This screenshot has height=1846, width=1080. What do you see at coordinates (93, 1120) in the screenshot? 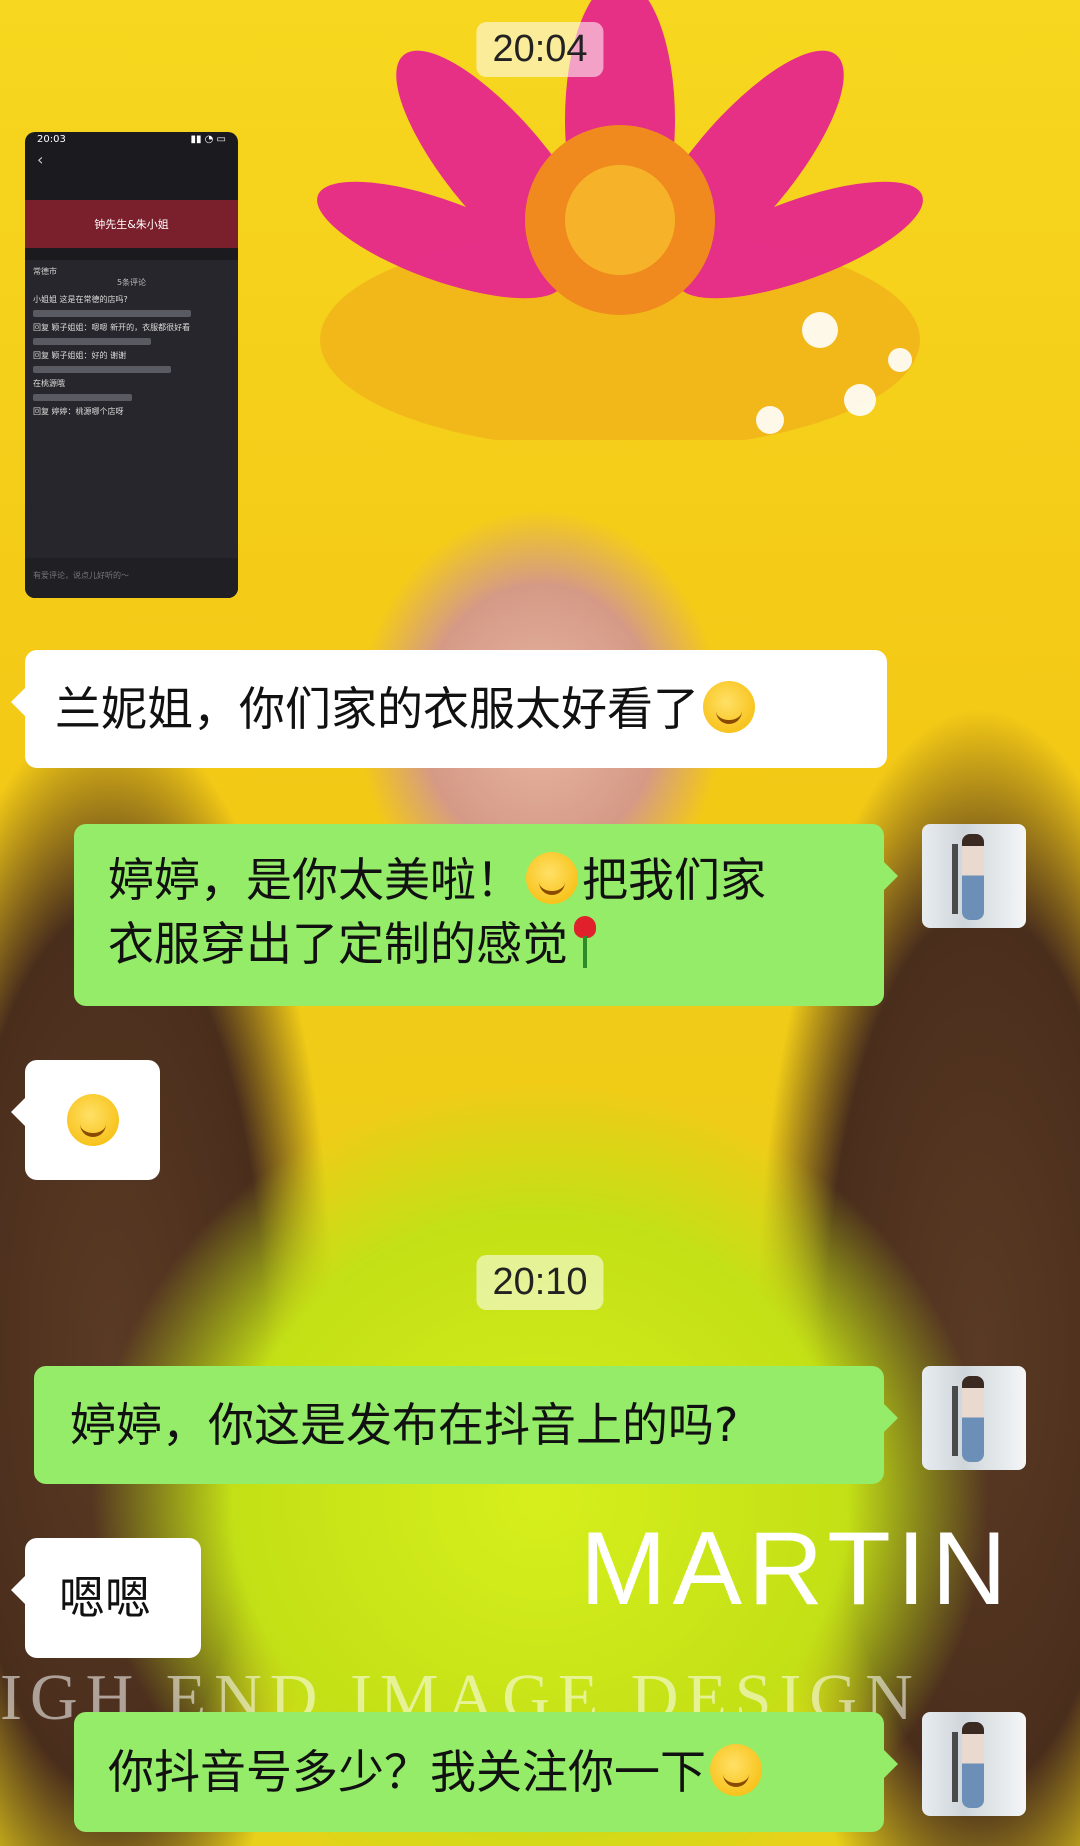
I see `crying-laugh-emoji-icon` at bounding box center [93, 1120].